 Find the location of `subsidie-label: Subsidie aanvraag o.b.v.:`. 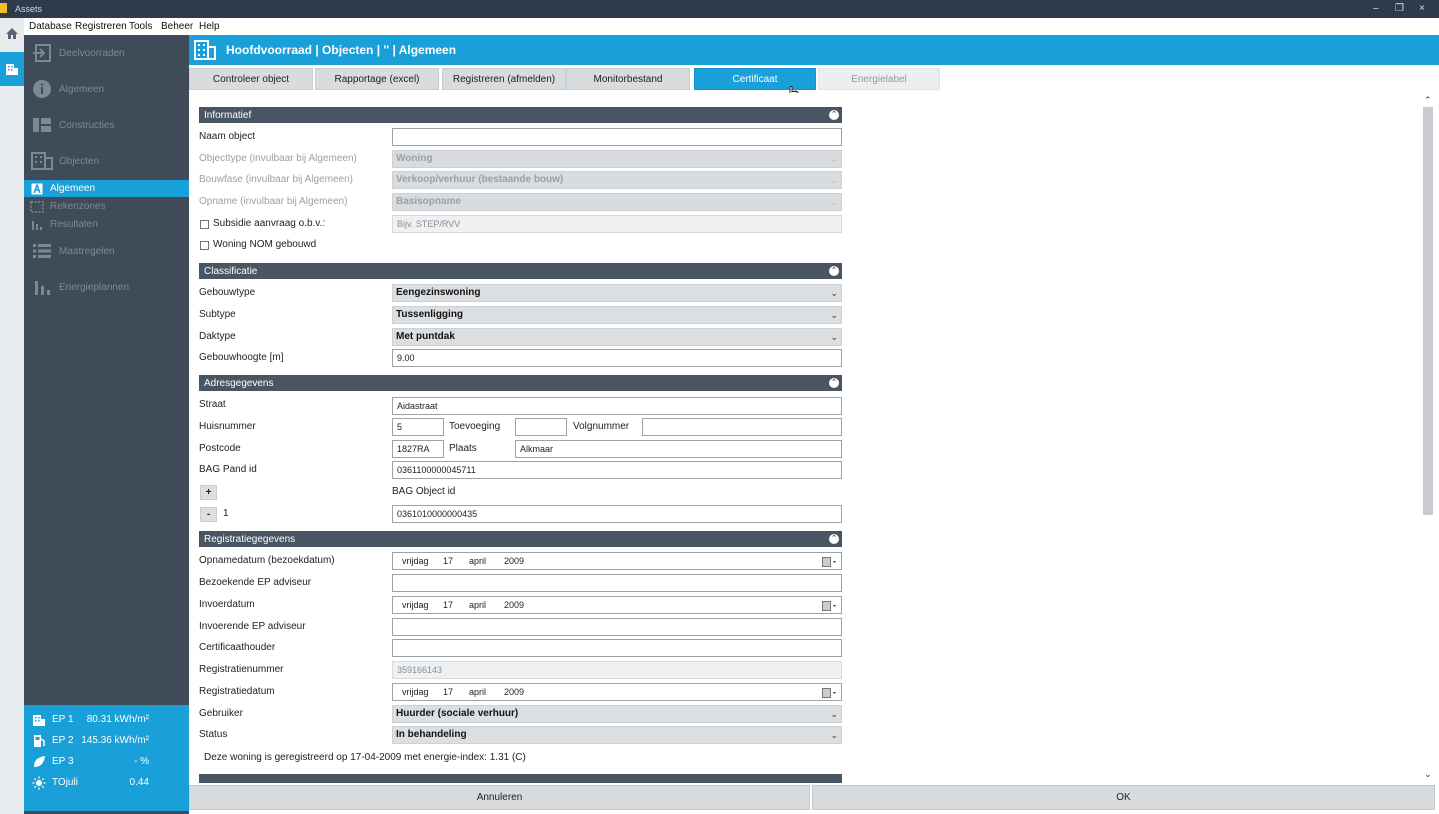

subsidie-label: Subsidie aanvraag o.b.v.: is located at coordinates (269, 223).